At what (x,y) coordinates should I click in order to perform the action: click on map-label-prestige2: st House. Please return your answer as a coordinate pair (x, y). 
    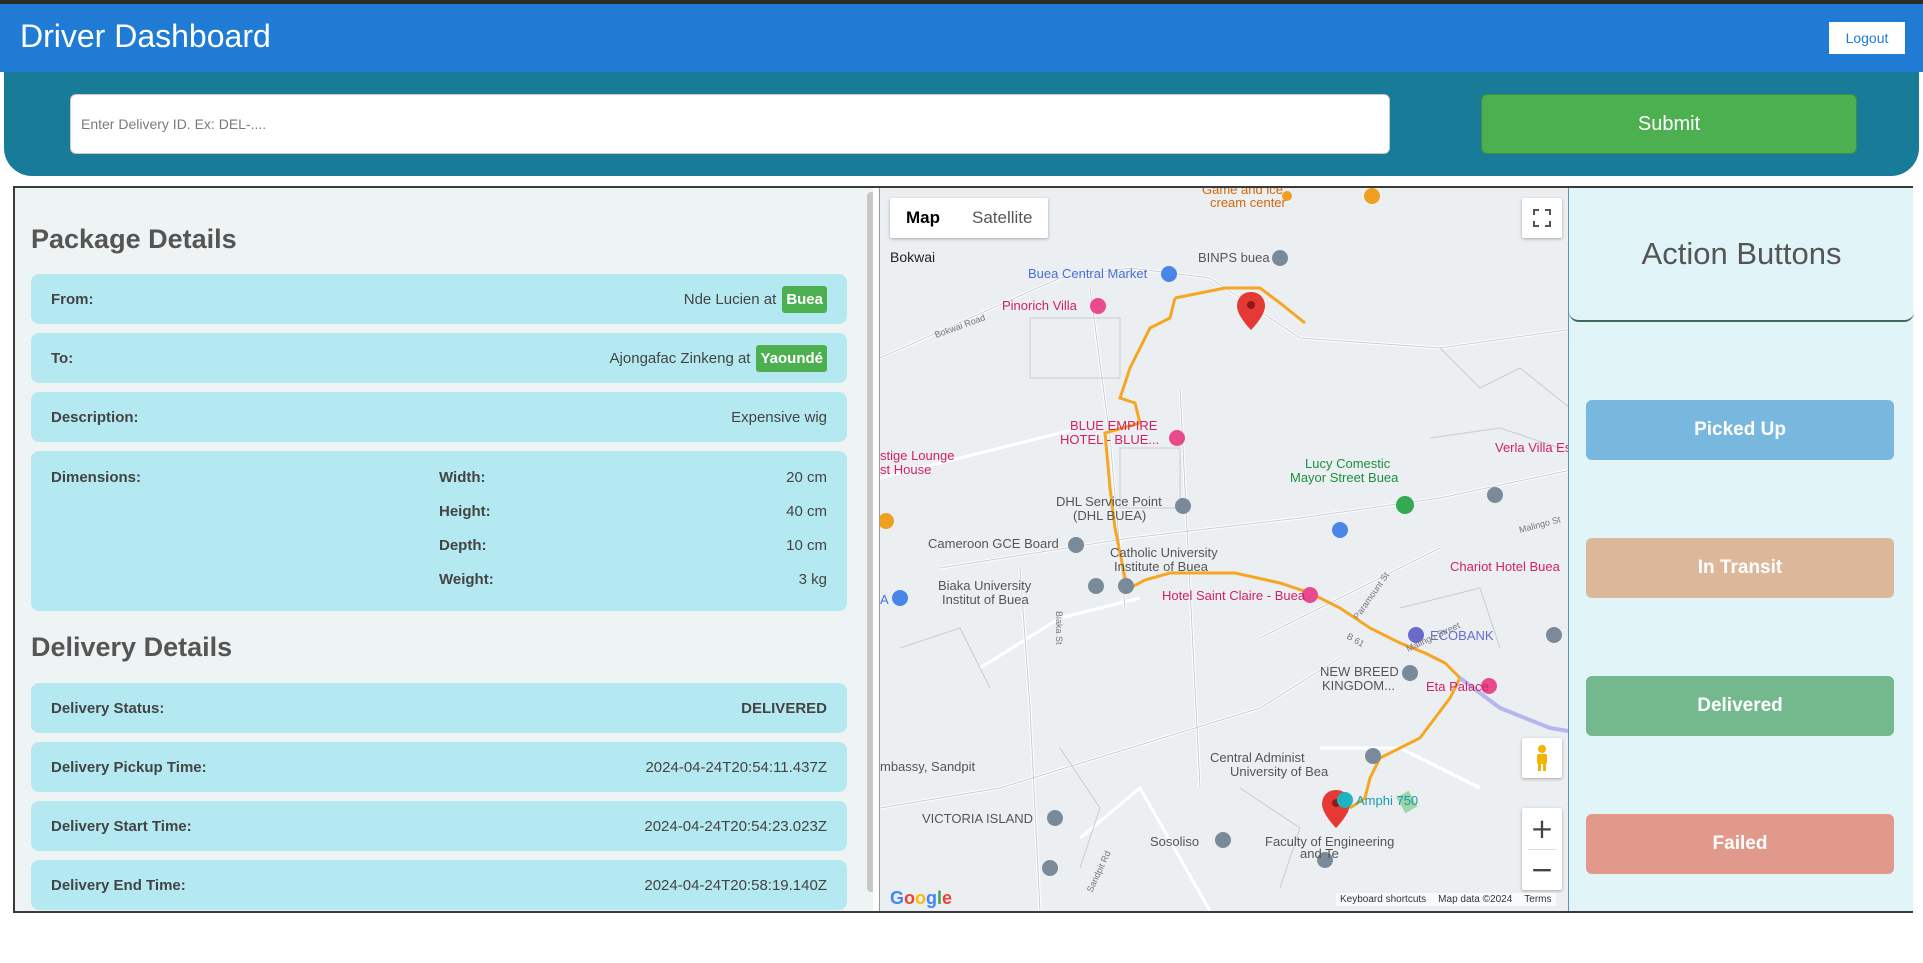
    Looking at the image, I should click on (905, 469).